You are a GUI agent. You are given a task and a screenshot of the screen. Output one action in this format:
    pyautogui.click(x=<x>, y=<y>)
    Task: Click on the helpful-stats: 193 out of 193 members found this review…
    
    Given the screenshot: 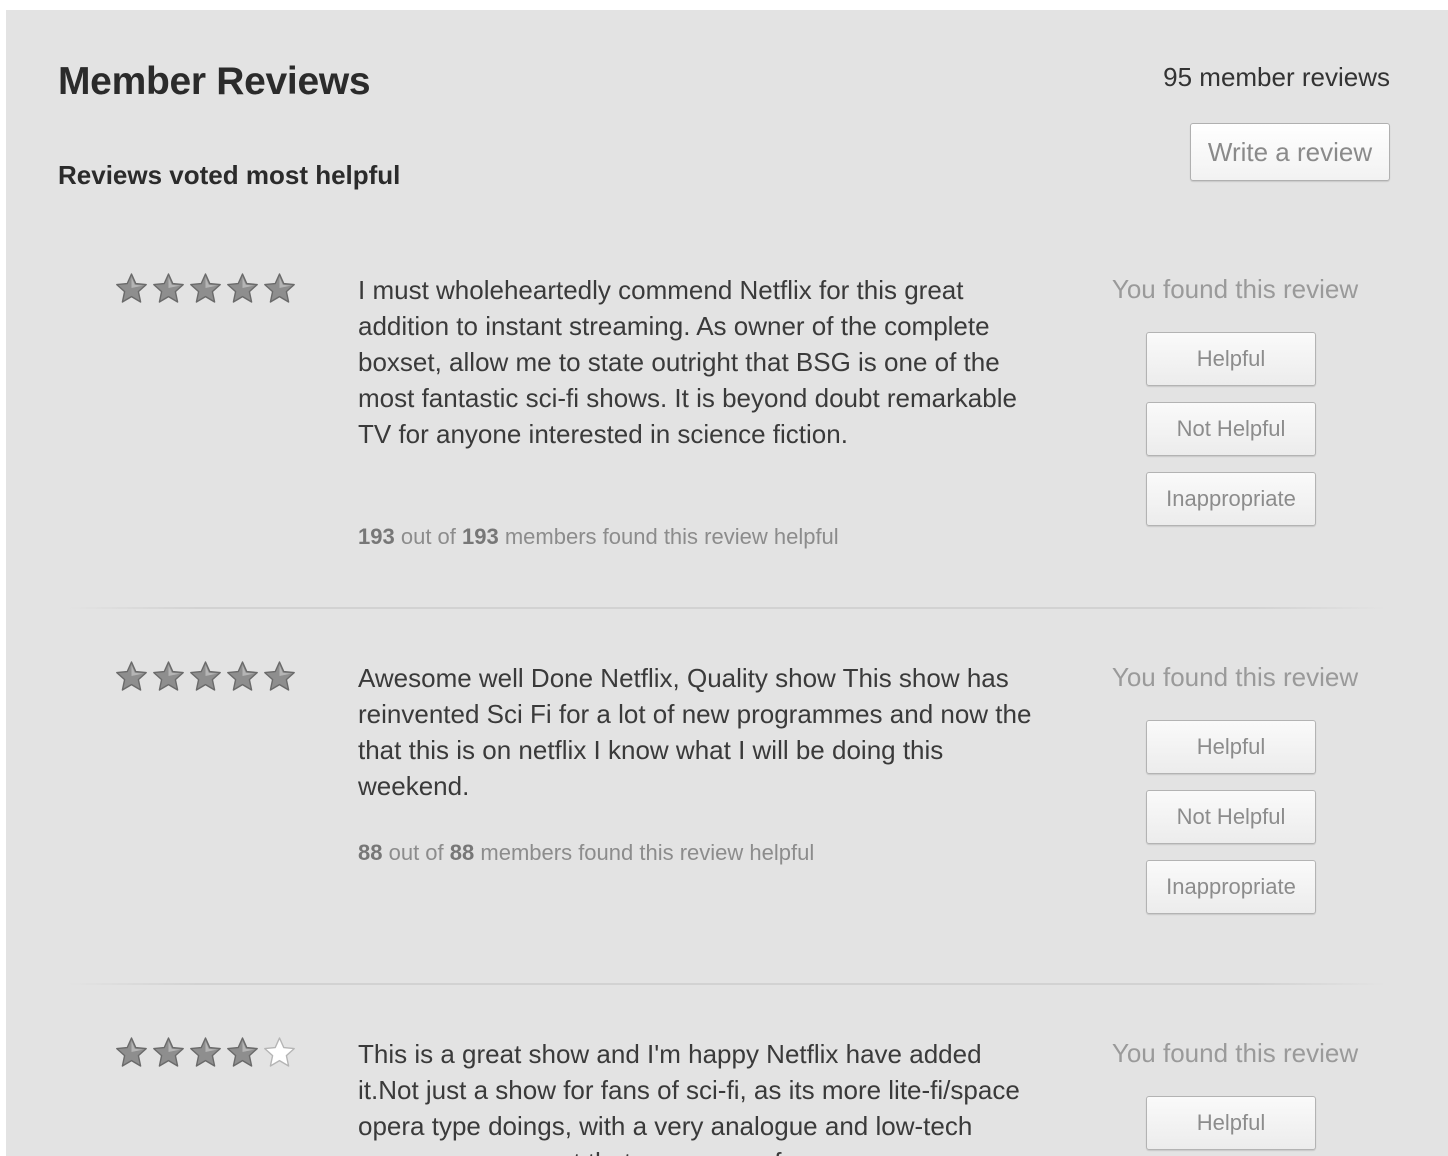 What is the action you would take?
    pyautogui.click(x=598, y=537)
    